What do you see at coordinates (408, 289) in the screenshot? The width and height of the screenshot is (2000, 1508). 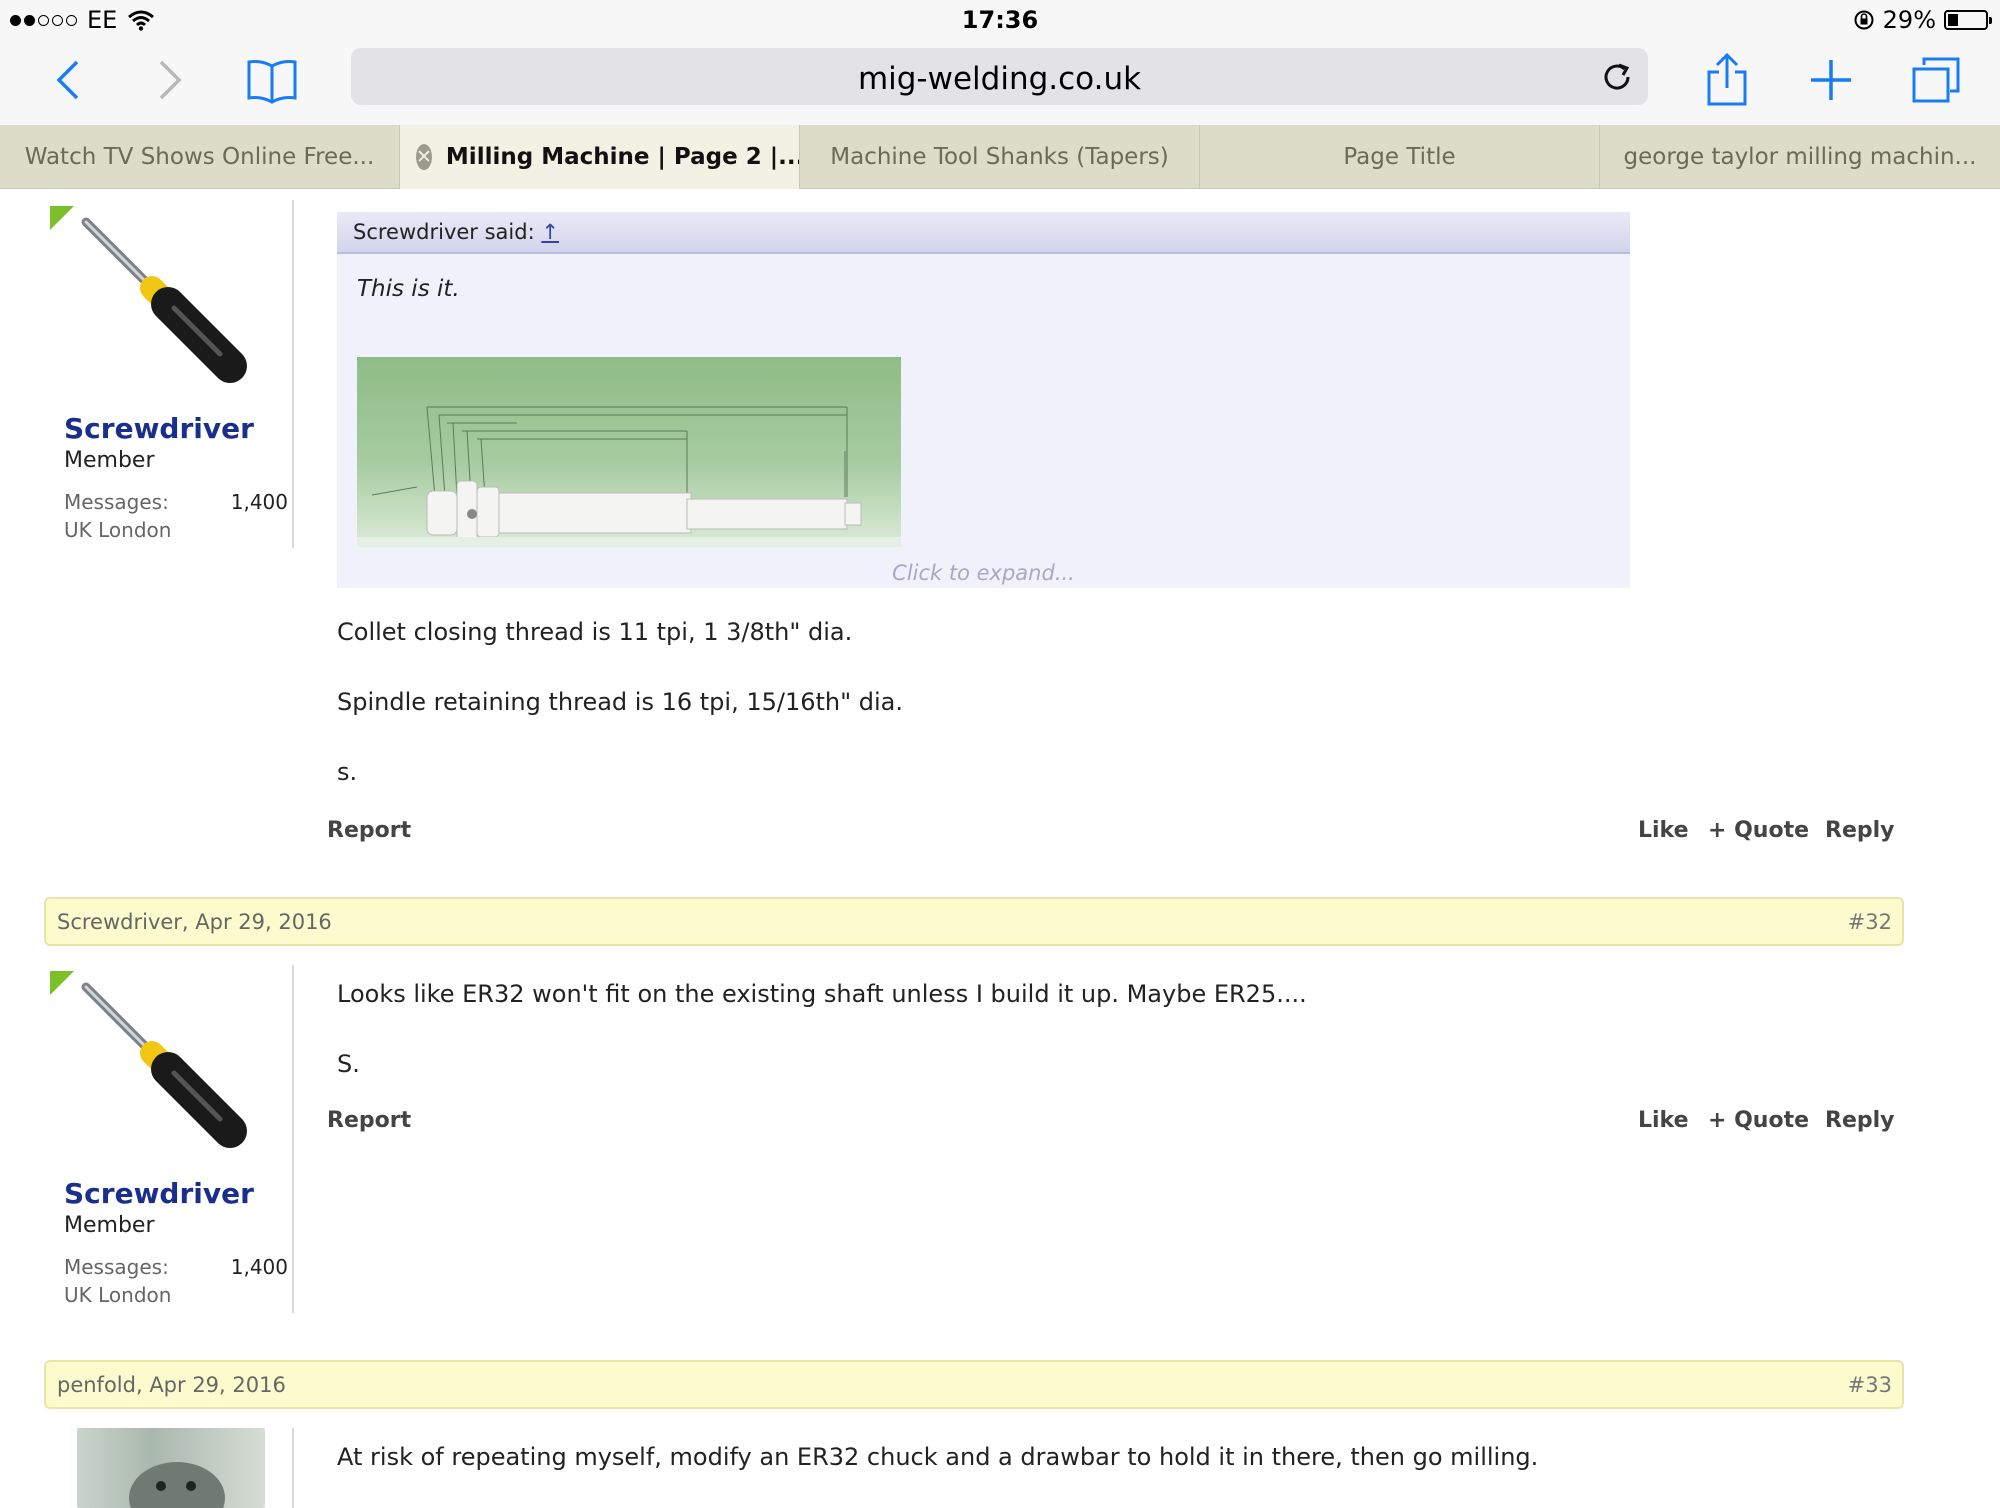 I see `quote-text: This is it.` at bounding box center [408, 289].